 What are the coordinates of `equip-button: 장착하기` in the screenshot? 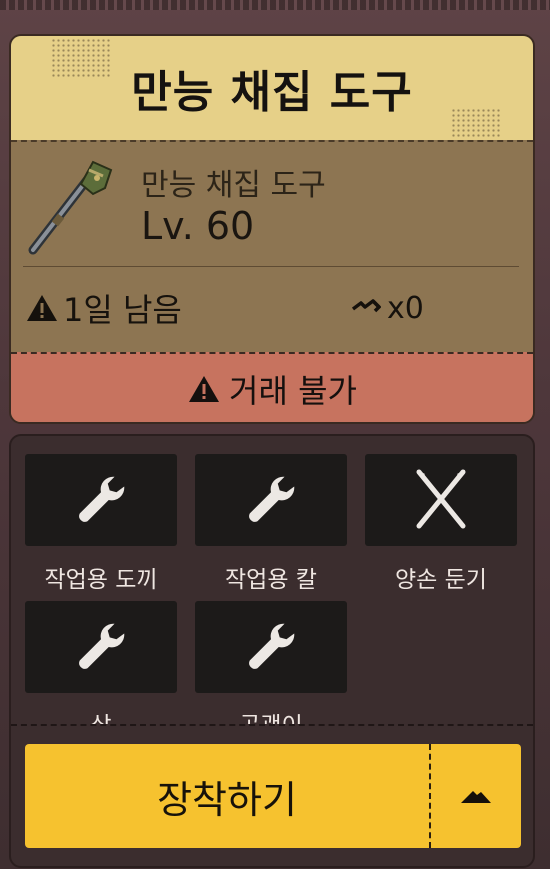 It's located at (227, 796).